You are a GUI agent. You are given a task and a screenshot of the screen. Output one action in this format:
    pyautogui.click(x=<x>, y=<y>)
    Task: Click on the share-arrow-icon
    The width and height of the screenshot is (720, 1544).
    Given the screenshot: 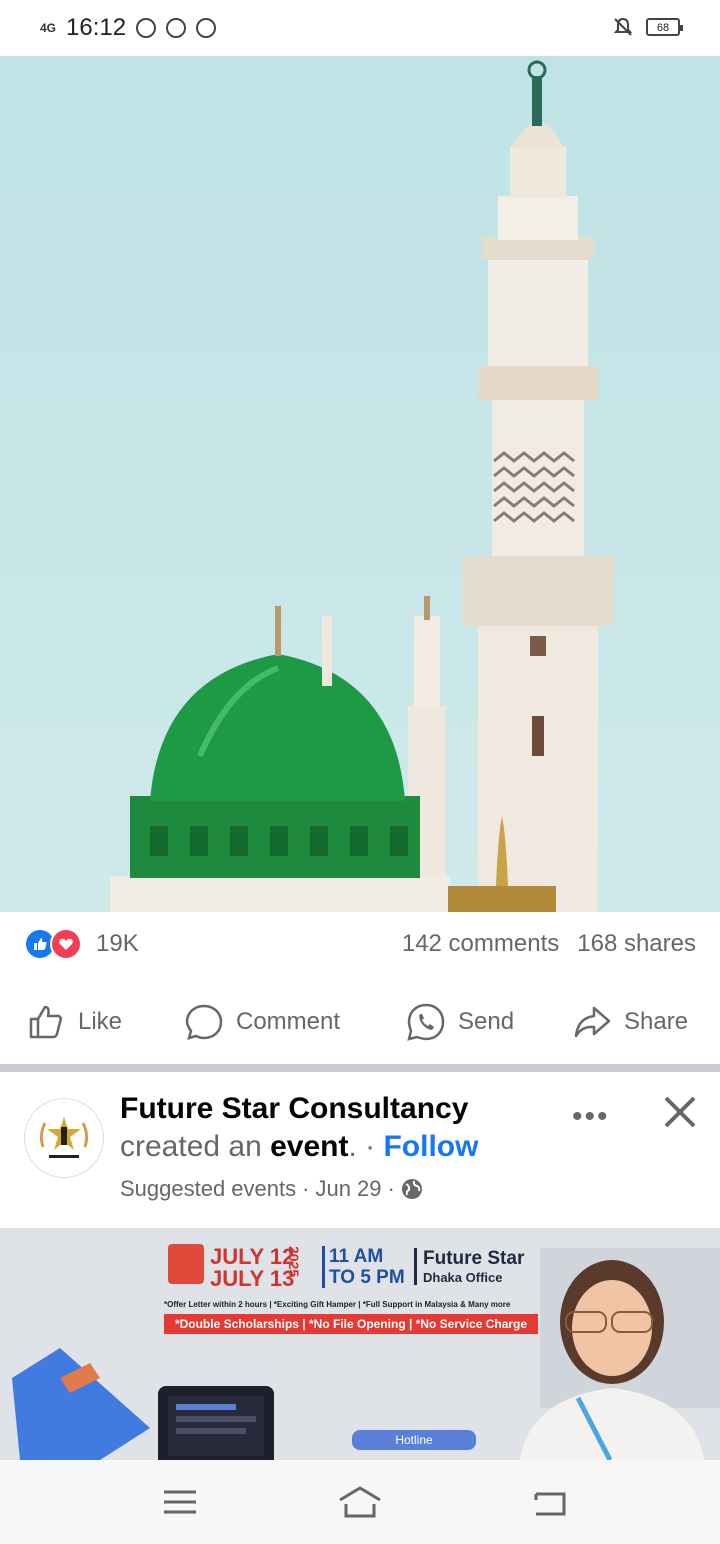 What is the action you would take?
    pyautogui.click(x=592, y=1022)
    